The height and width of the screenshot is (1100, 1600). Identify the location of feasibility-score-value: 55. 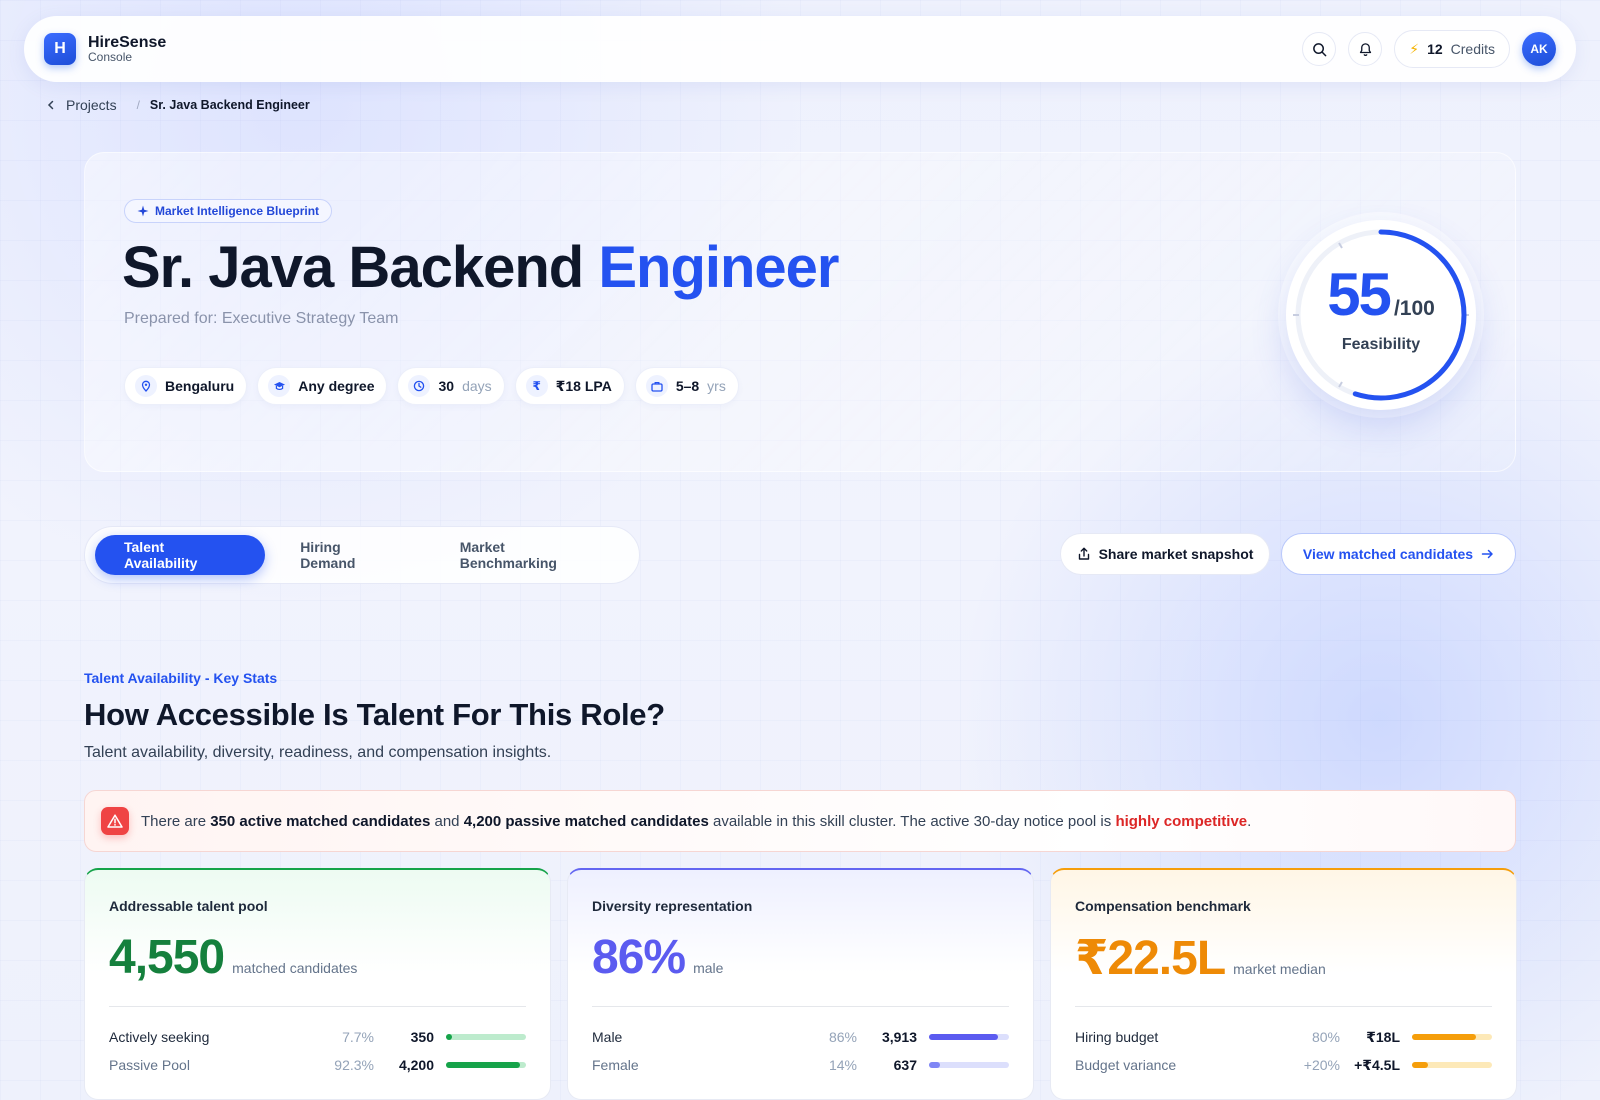
(1359, 294).